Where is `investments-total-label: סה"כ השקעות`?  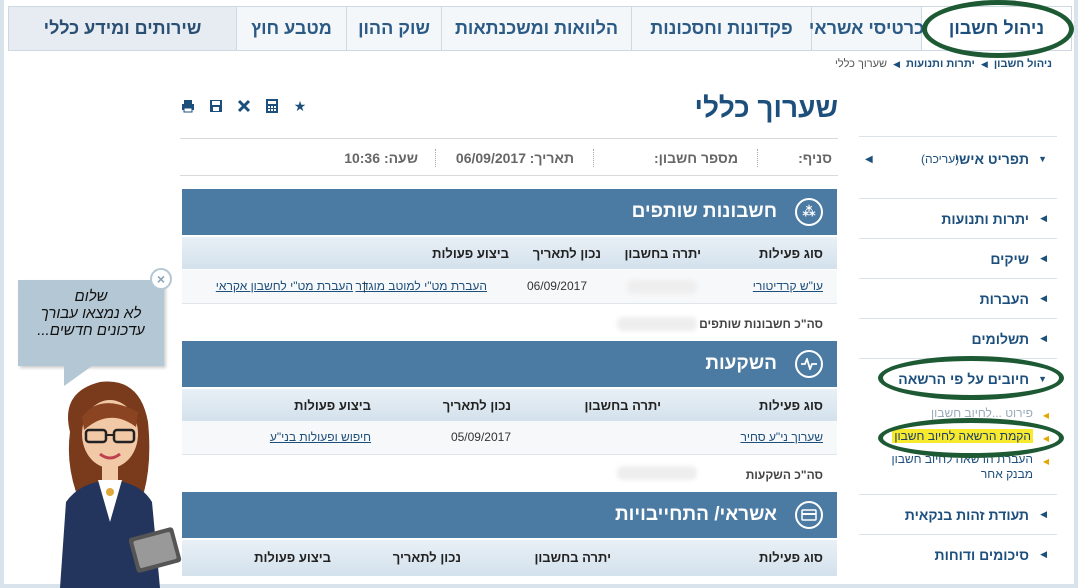 investments-total-label: סה"כ השקעות is located at coordinates (784, 475).